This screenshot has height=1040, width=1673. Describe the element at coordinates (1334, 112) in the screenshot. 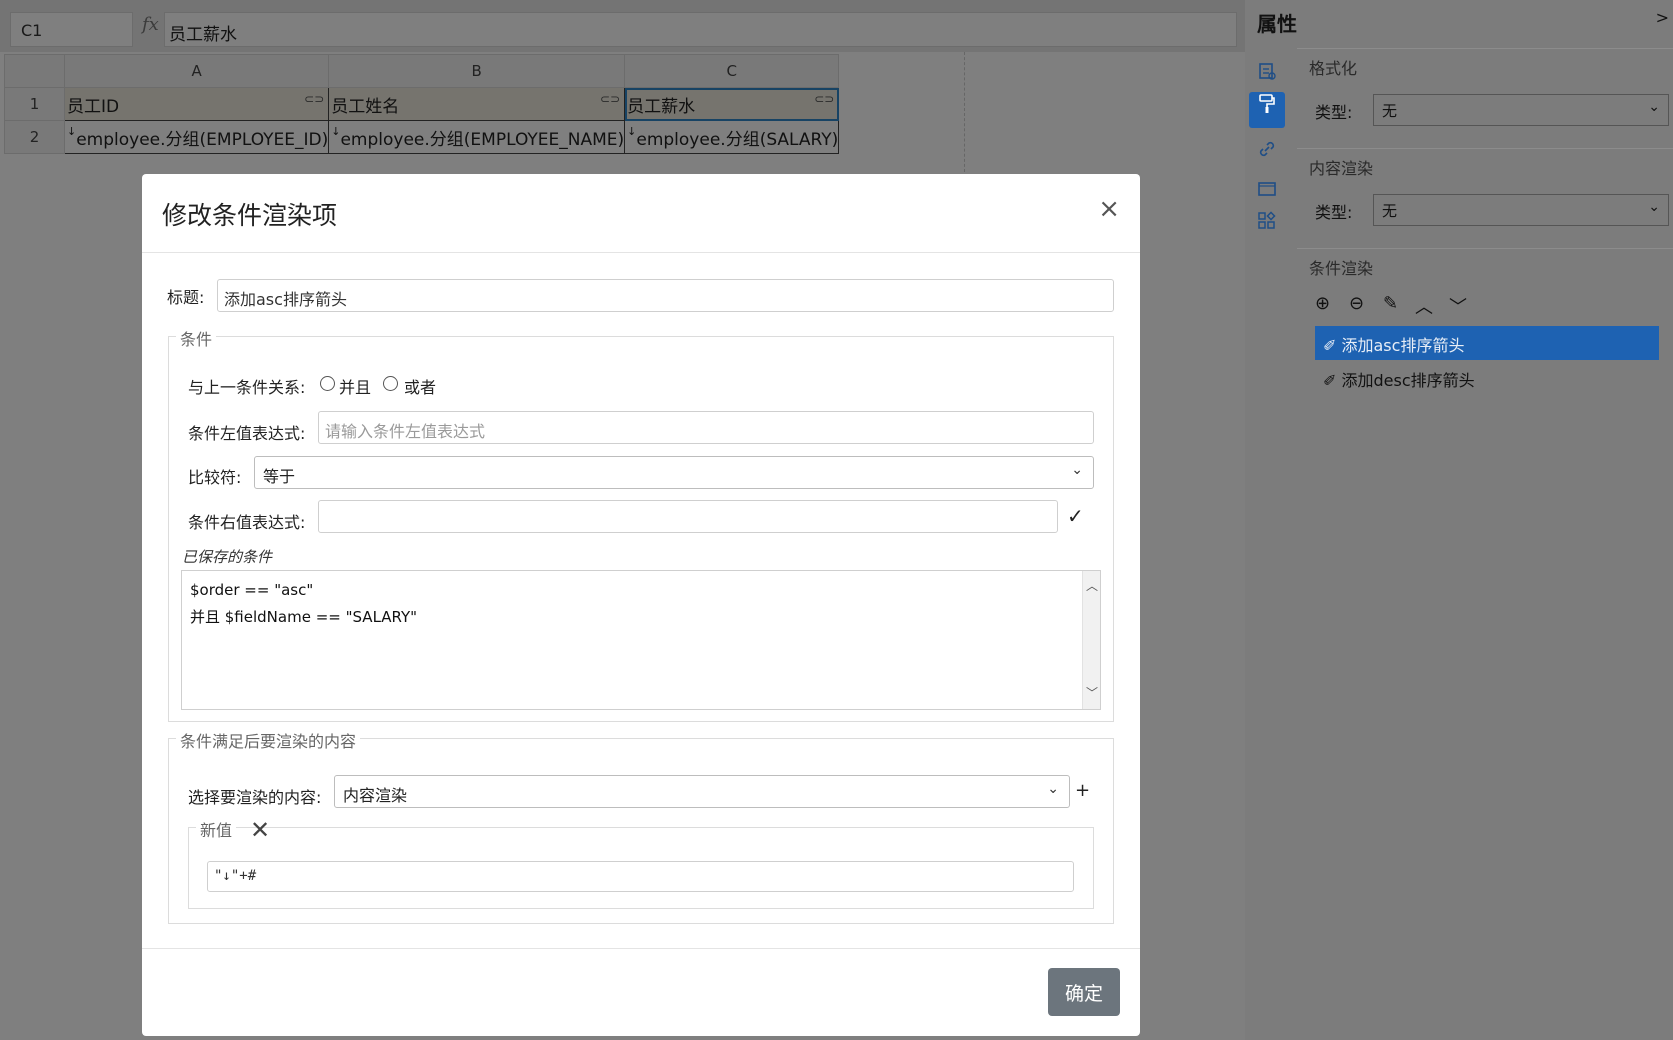

I see `format-type-label: 类型:` at that location.